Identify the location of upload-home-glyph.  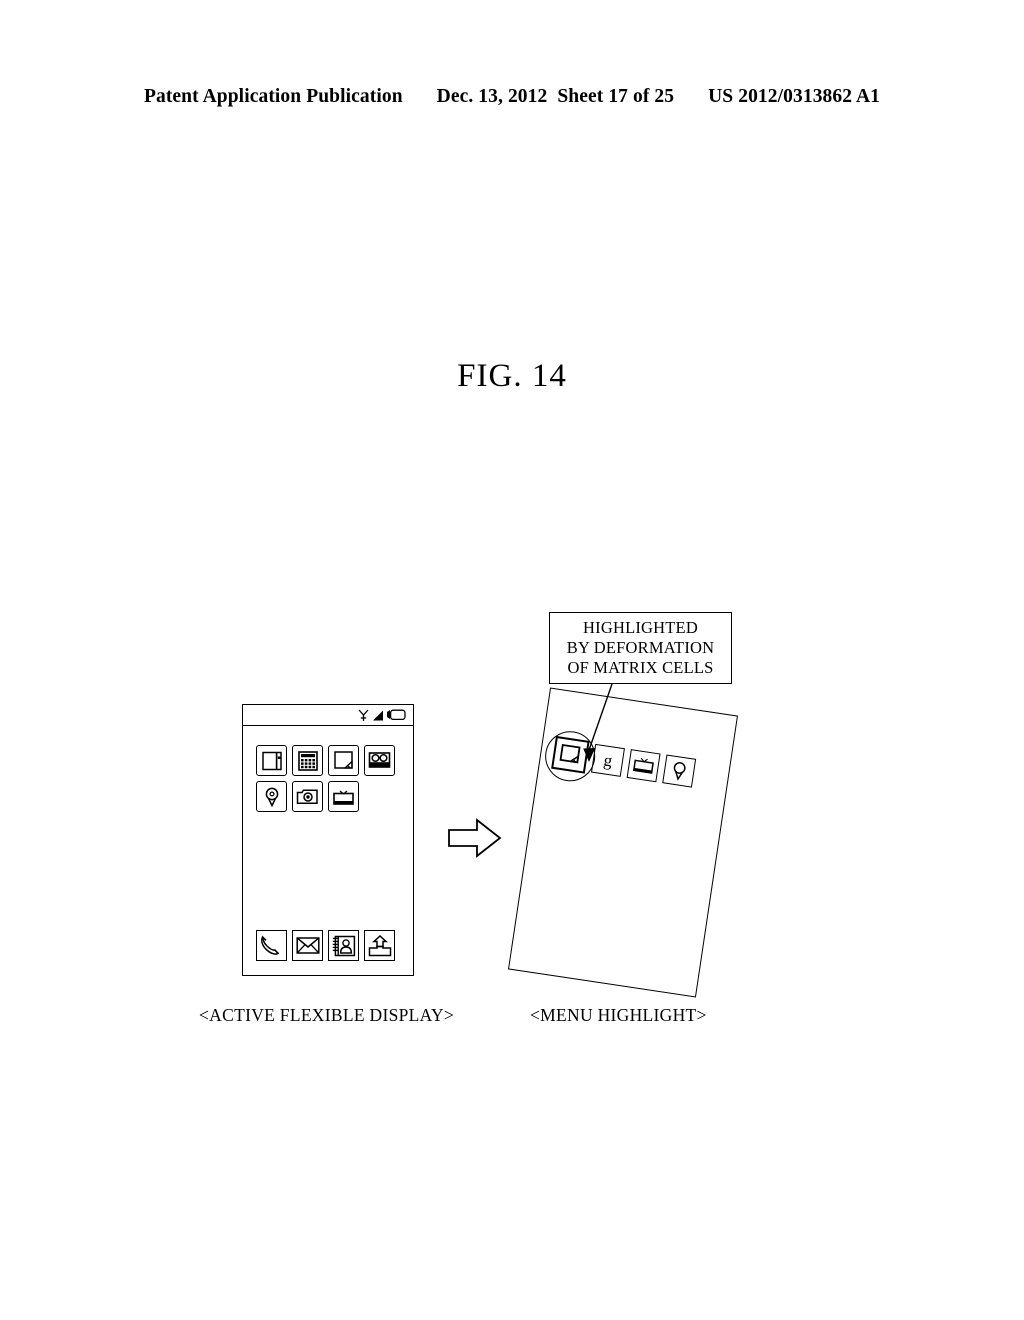
(379, 945).